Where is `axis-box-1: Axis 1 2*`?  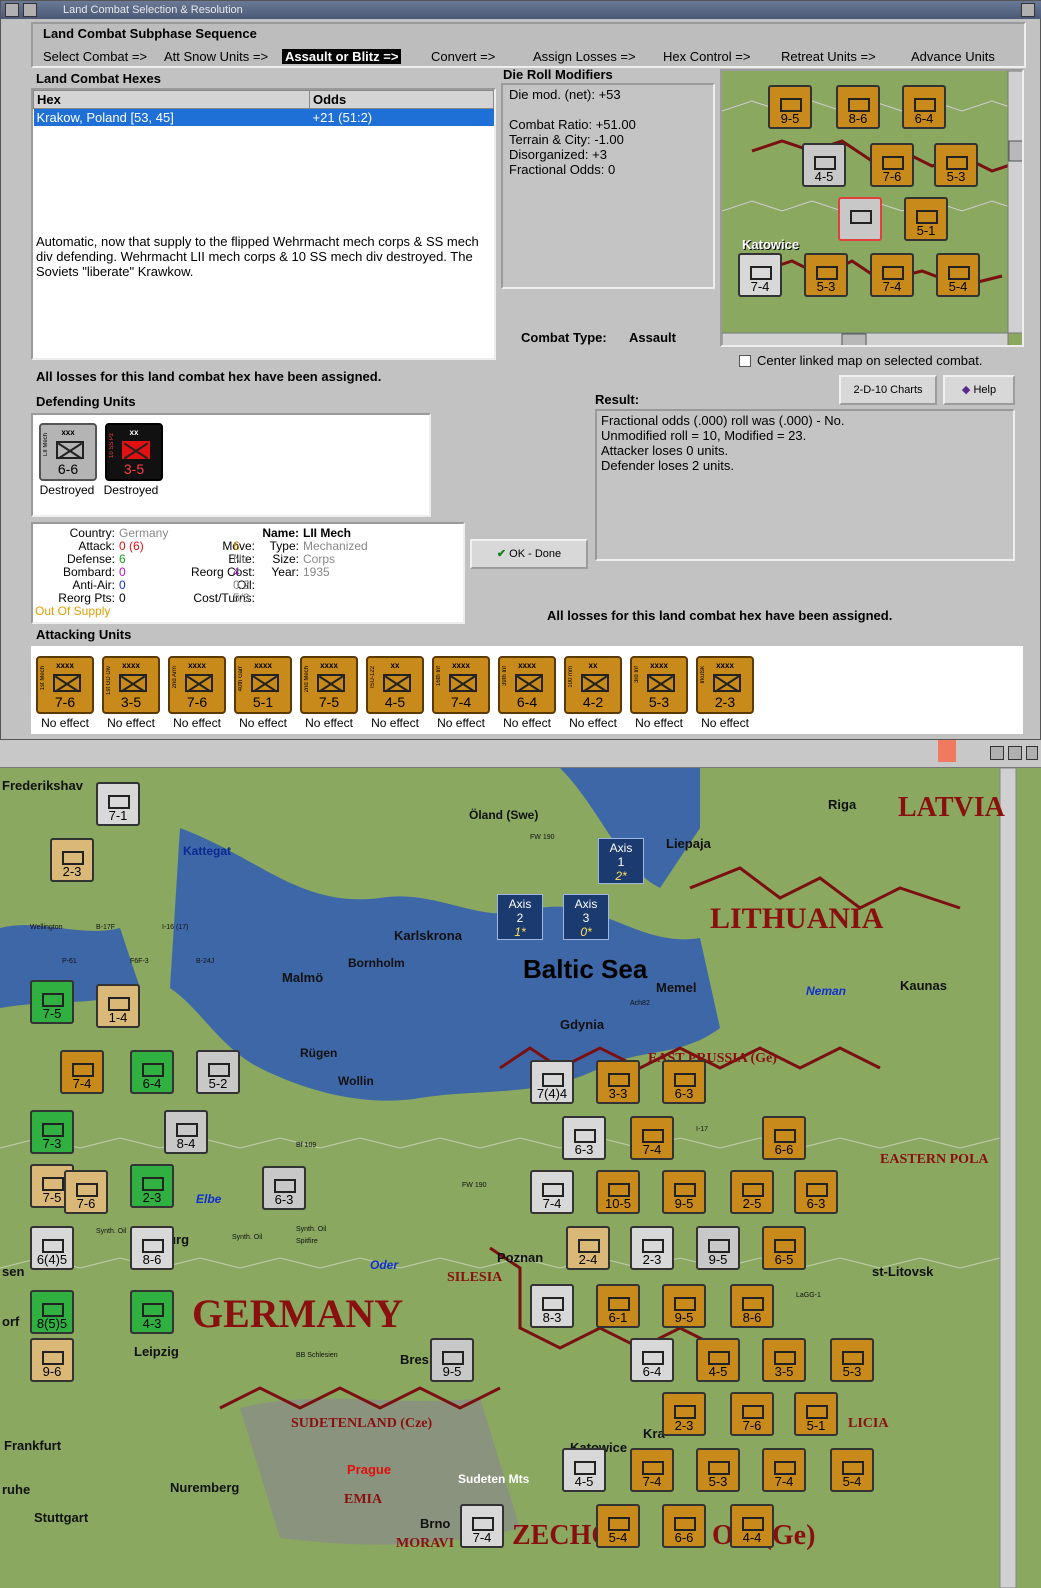 axis-box-1: Axis 1 2* is located at coordinates (621, 861).